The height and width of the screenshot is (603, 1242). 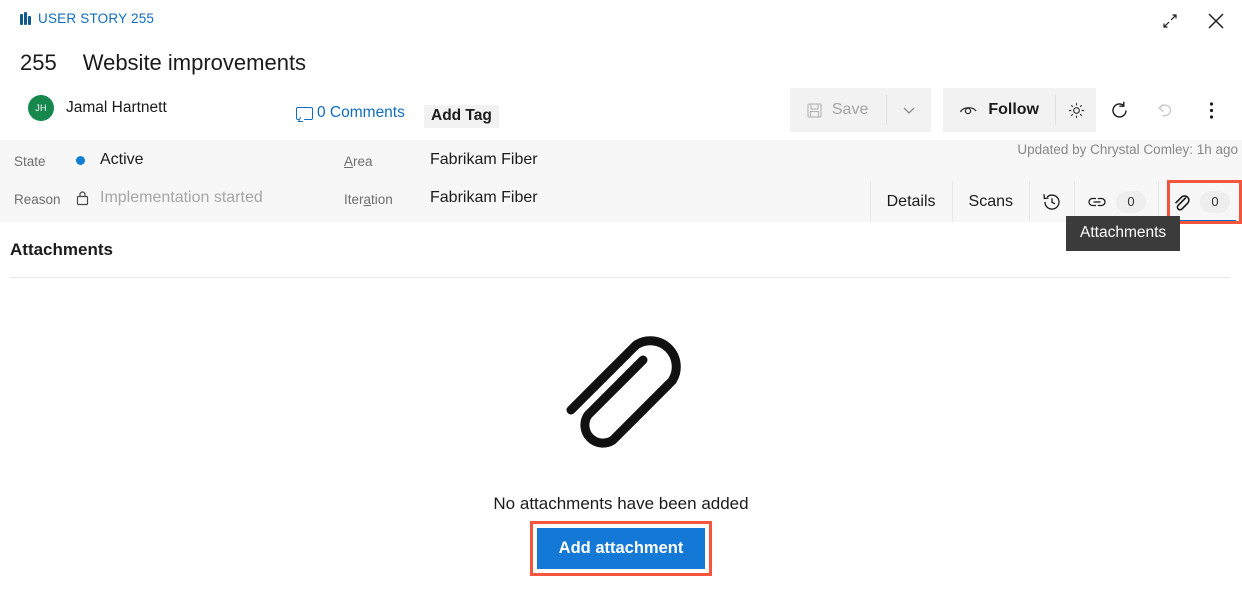 I want to click on iteration-value: Fabrikam Fiber, so click(x=484, y=198).